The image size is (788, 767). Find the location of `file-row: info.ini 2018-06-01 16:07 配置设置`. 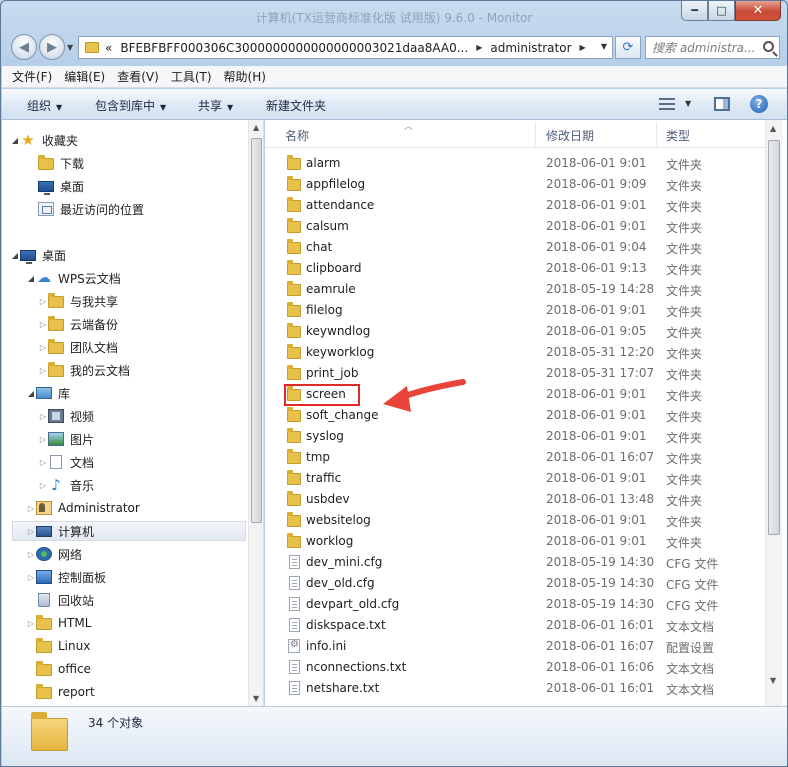

file-row: info.ini 2018-06-01 16:07 配置设置 is located at coordinates (524, 646).